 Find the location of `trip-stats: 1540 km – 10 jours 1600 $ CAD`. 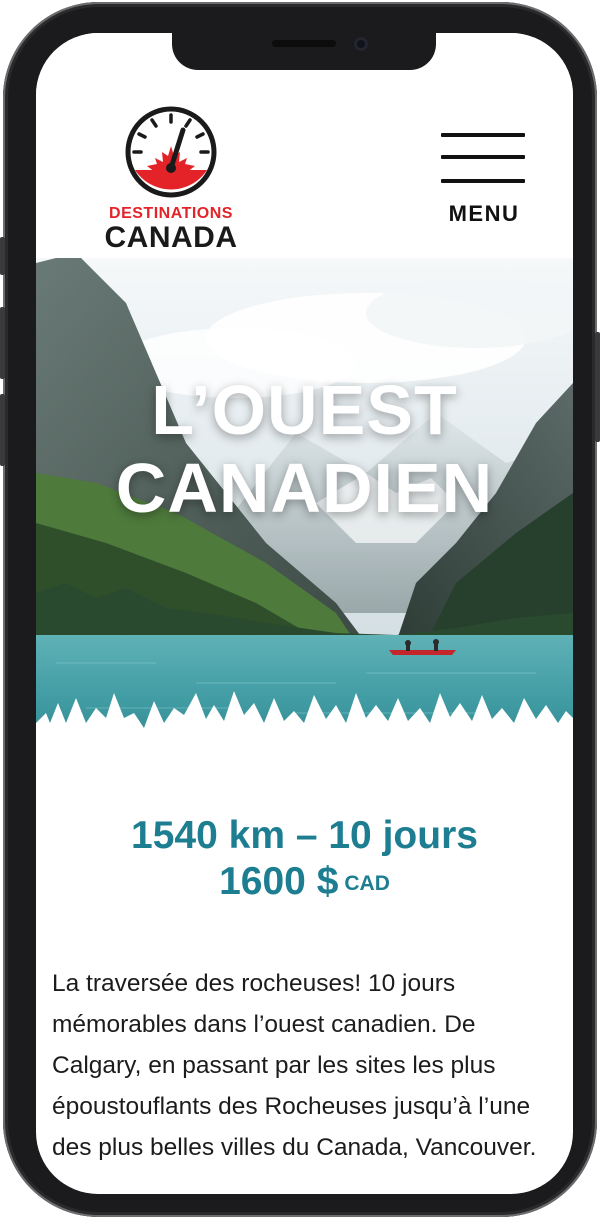

trip-stats: 1540 km – 10 jours 1600 $ CAD is located at coordinates (304, 860).